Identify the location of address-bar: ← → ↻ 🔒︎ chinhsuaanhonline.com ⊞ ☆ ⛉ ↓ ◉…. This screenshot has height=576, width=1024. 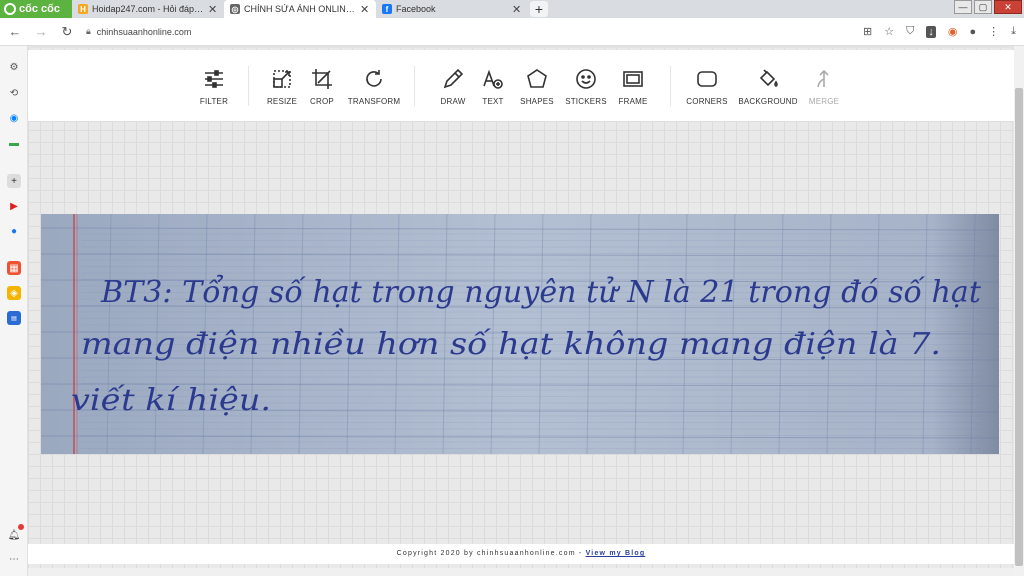
(512, 32).